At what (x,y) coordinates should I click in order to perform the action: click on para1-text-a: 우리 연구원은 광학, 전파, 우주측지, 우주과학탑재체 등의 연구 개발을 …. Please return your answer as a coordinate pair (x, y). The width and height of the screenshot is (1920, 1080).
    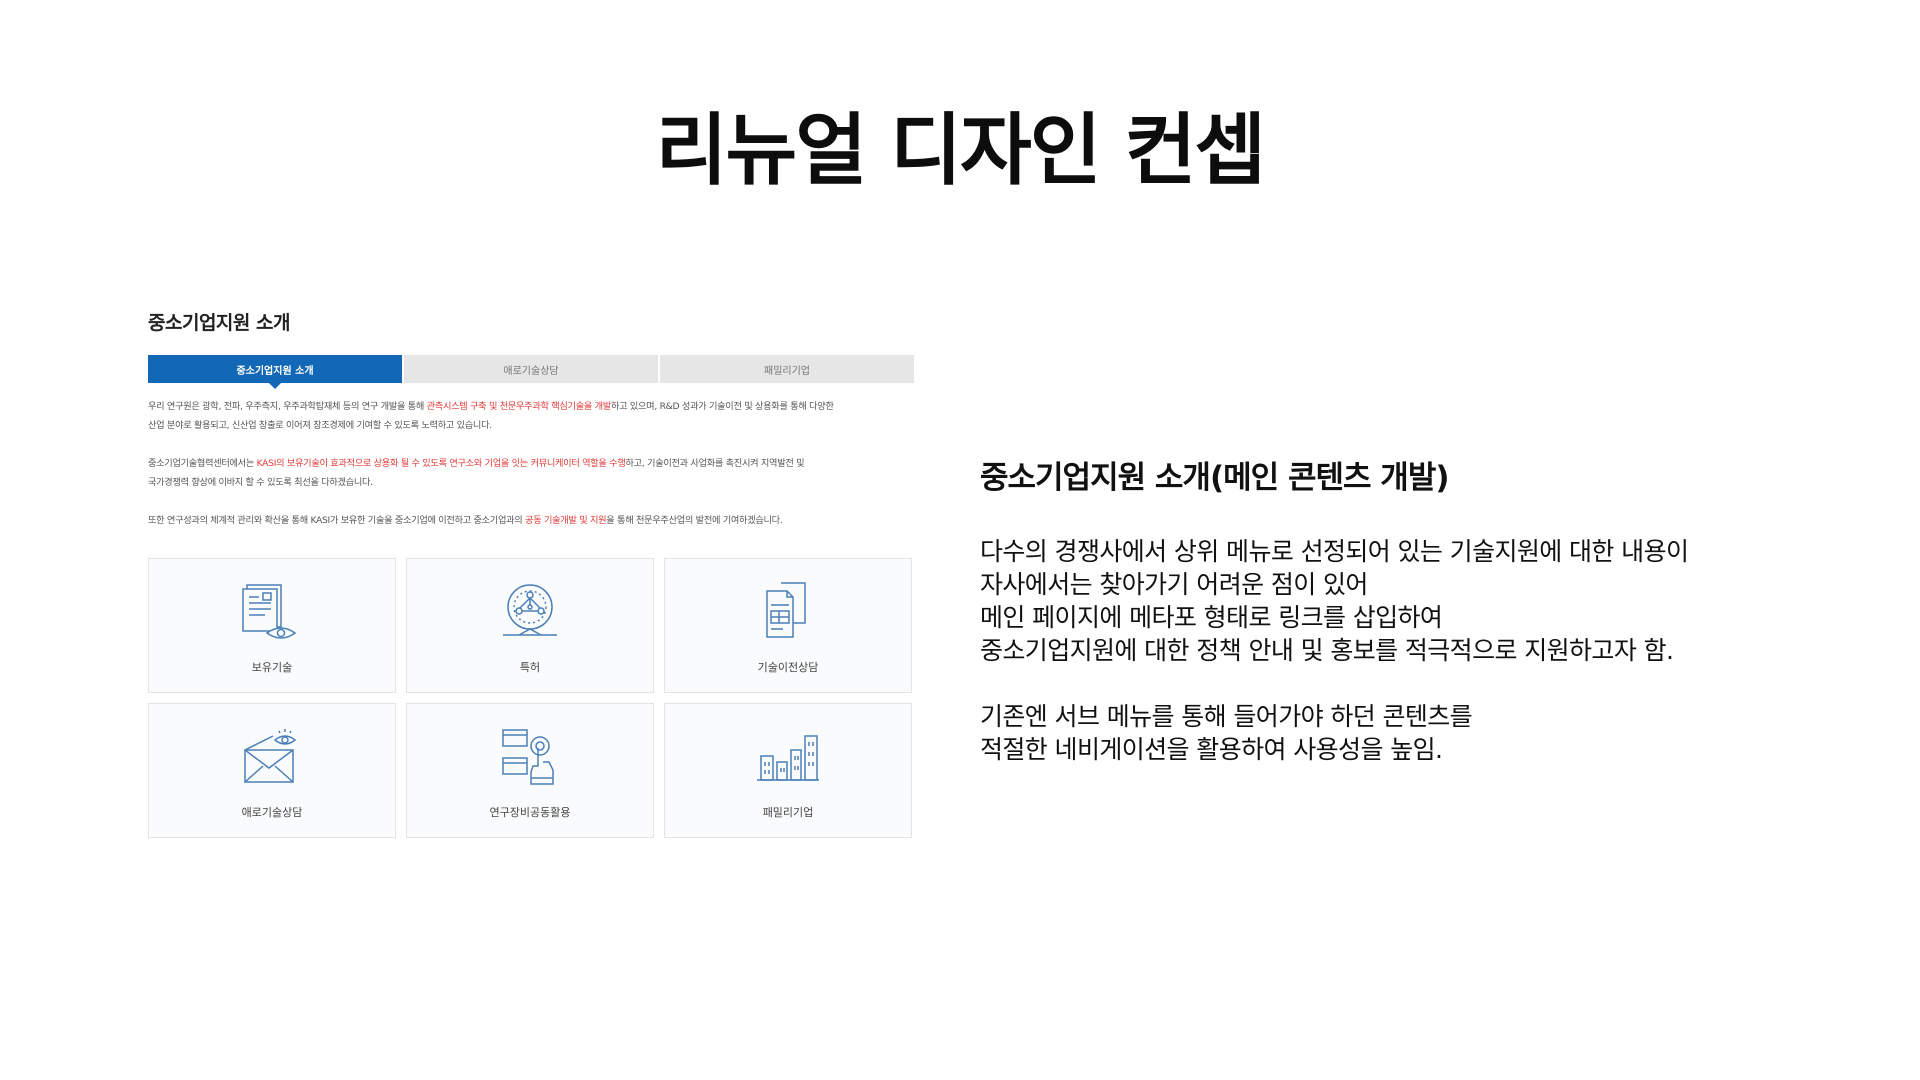
    Looking at the image, I should click on (287, 406).